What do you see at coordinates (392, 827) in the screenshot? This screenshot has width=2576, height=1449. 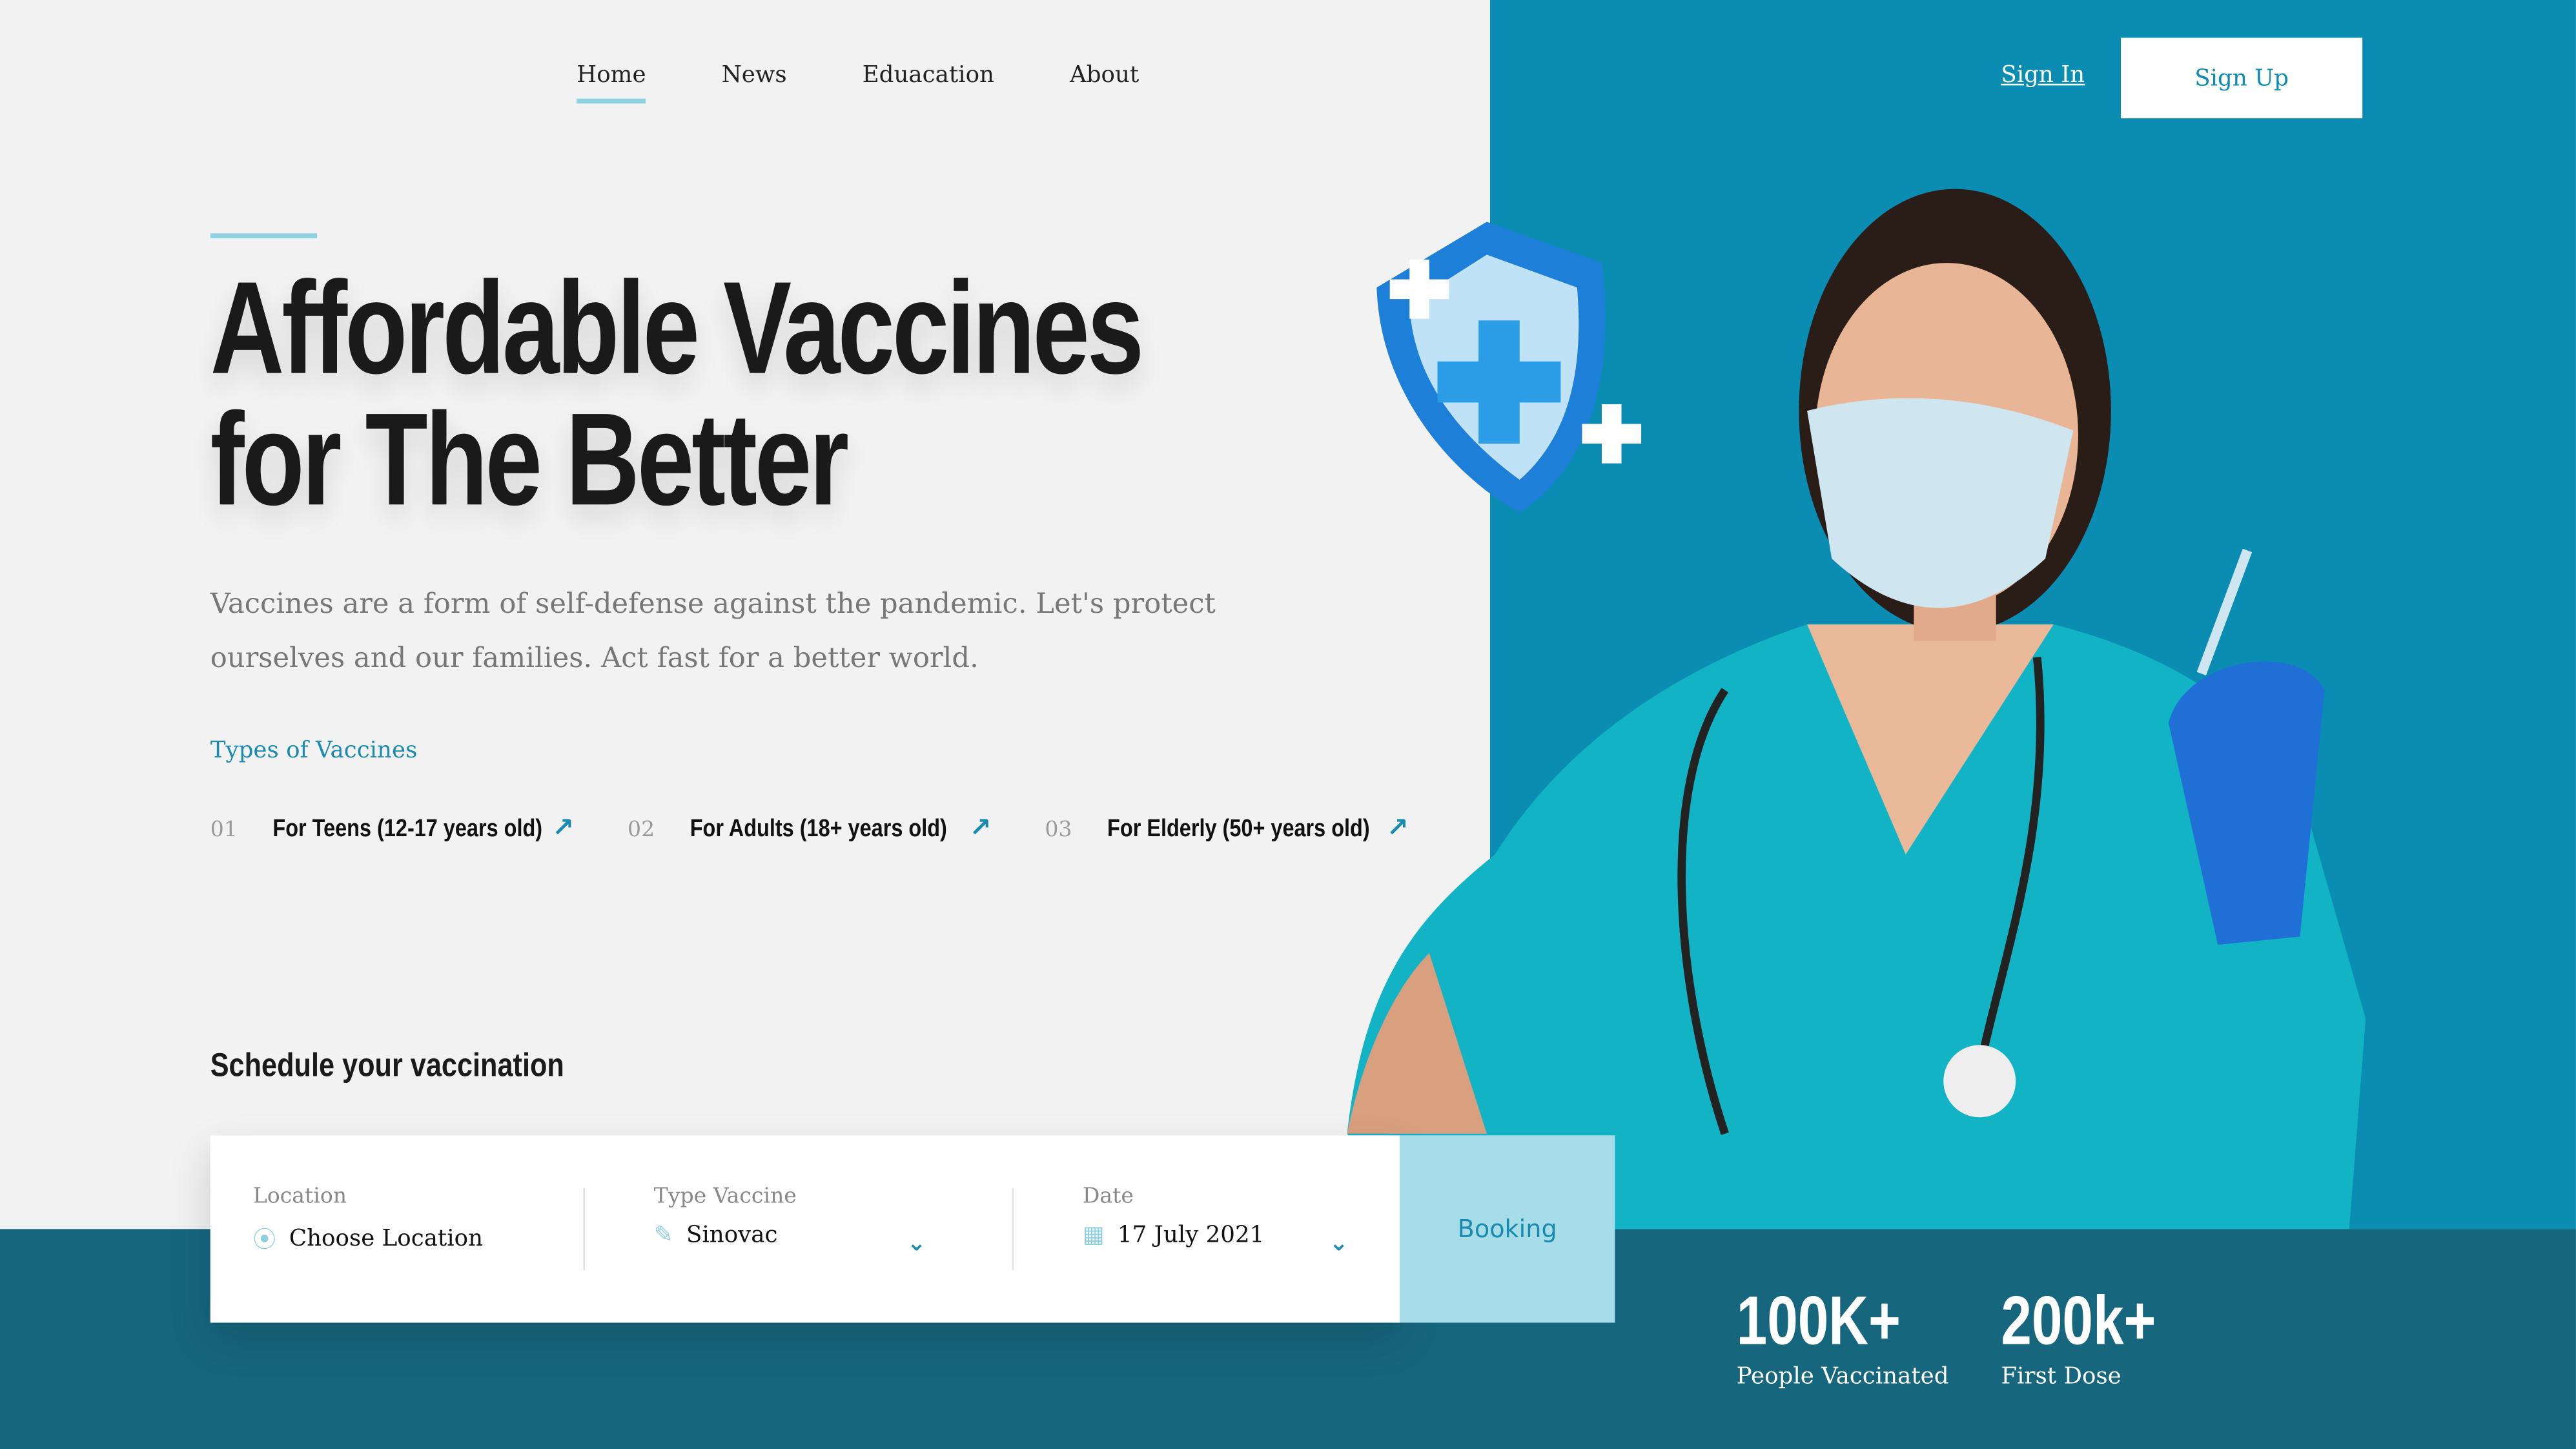 I see `vaccine-type-teens: 01 For Teens (12-17 years old) ↗` at bounding box center [392, 827].